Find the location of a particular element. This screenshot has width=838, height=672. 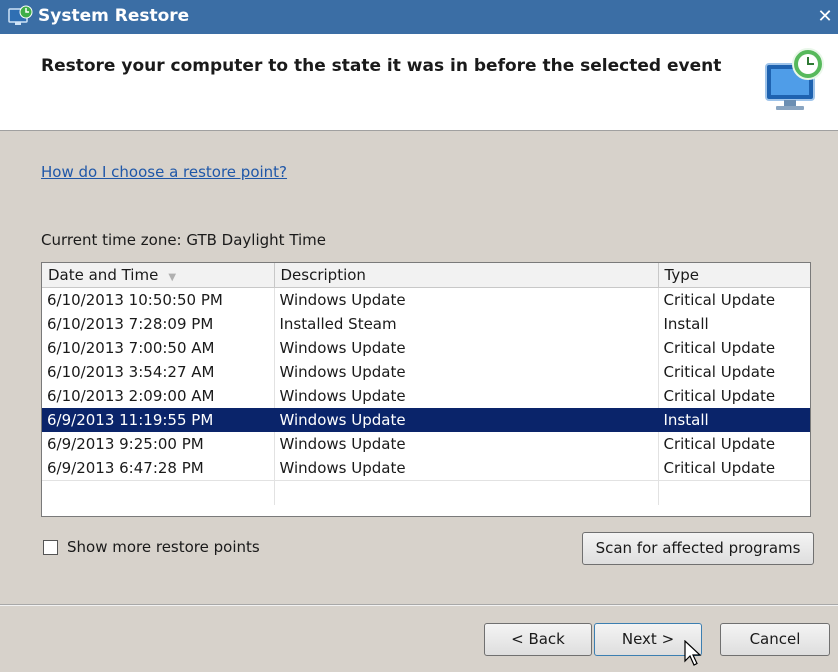

show-more-checkbox is located at coordinates (50, 547).